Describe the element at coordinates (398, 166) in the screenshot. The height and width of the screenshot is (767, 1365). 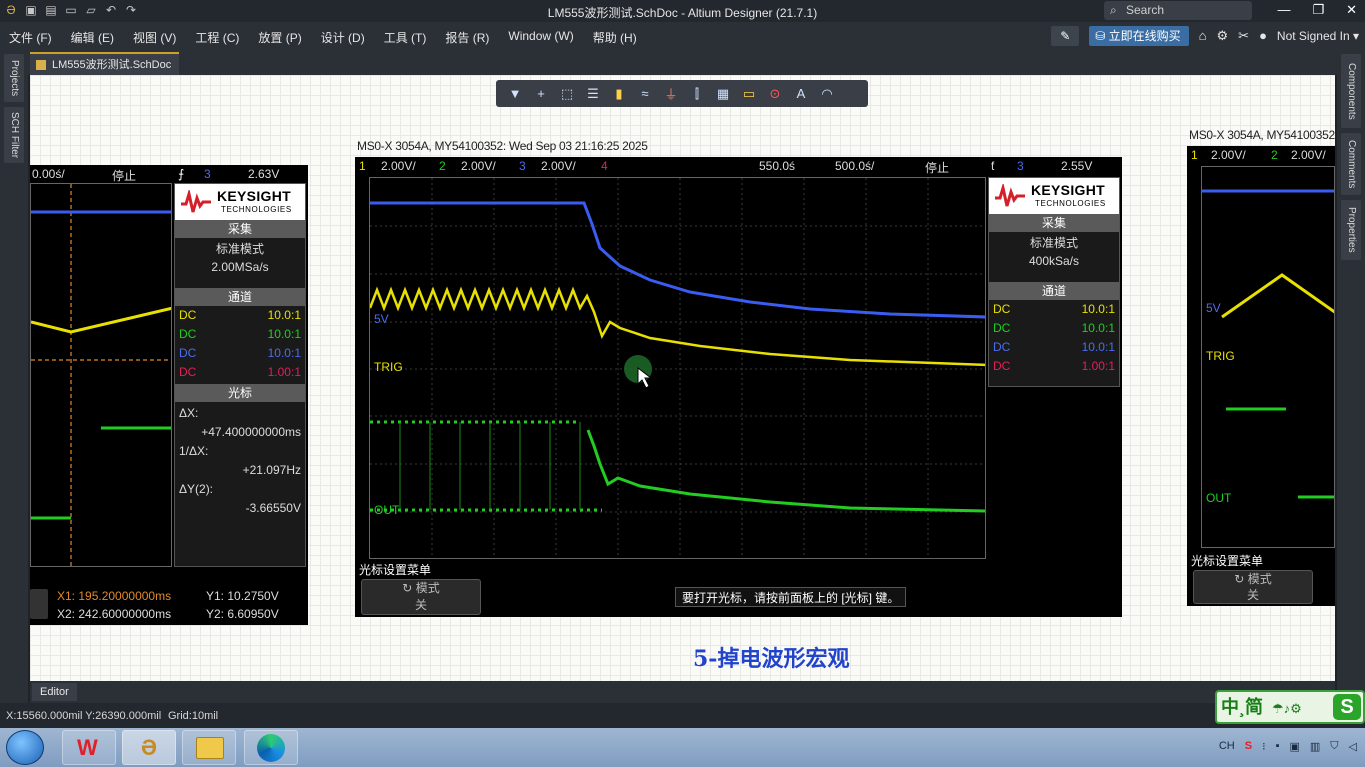
I see `ch1-scale: 2.00V/` at that location.